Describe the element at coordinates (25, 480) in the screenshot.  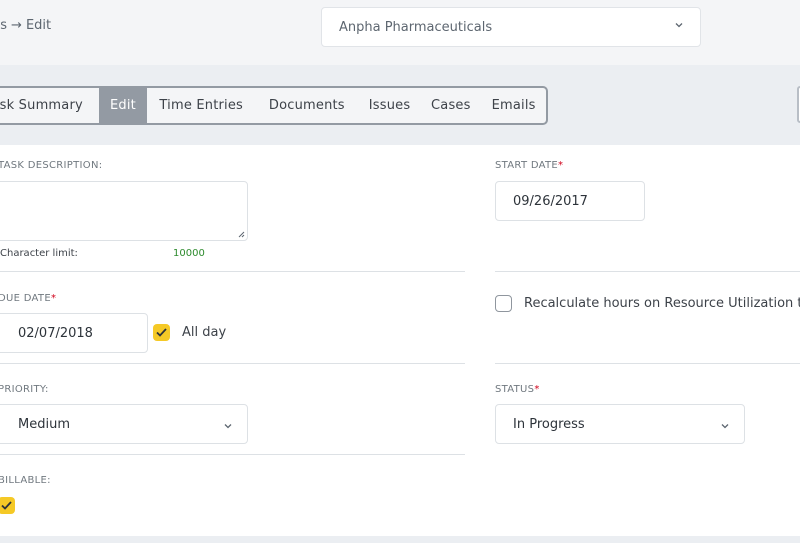
I see `billable-label: BILLABLE:` at that location.